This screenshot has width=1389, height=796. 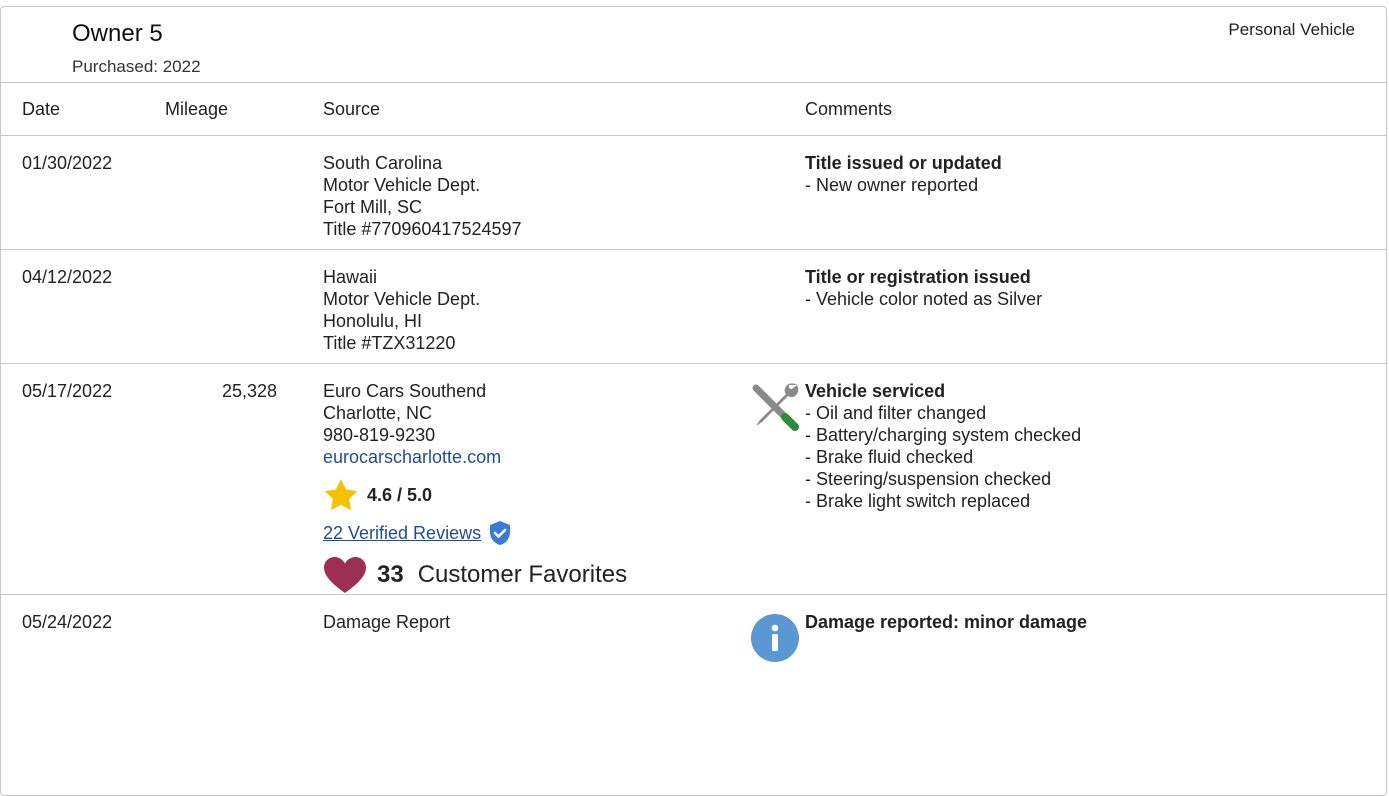 What do you see at coordinates (522, 574) in the screenshot?
I see `favorites-label: Customer Favorites` at bounding box center [522, 574].